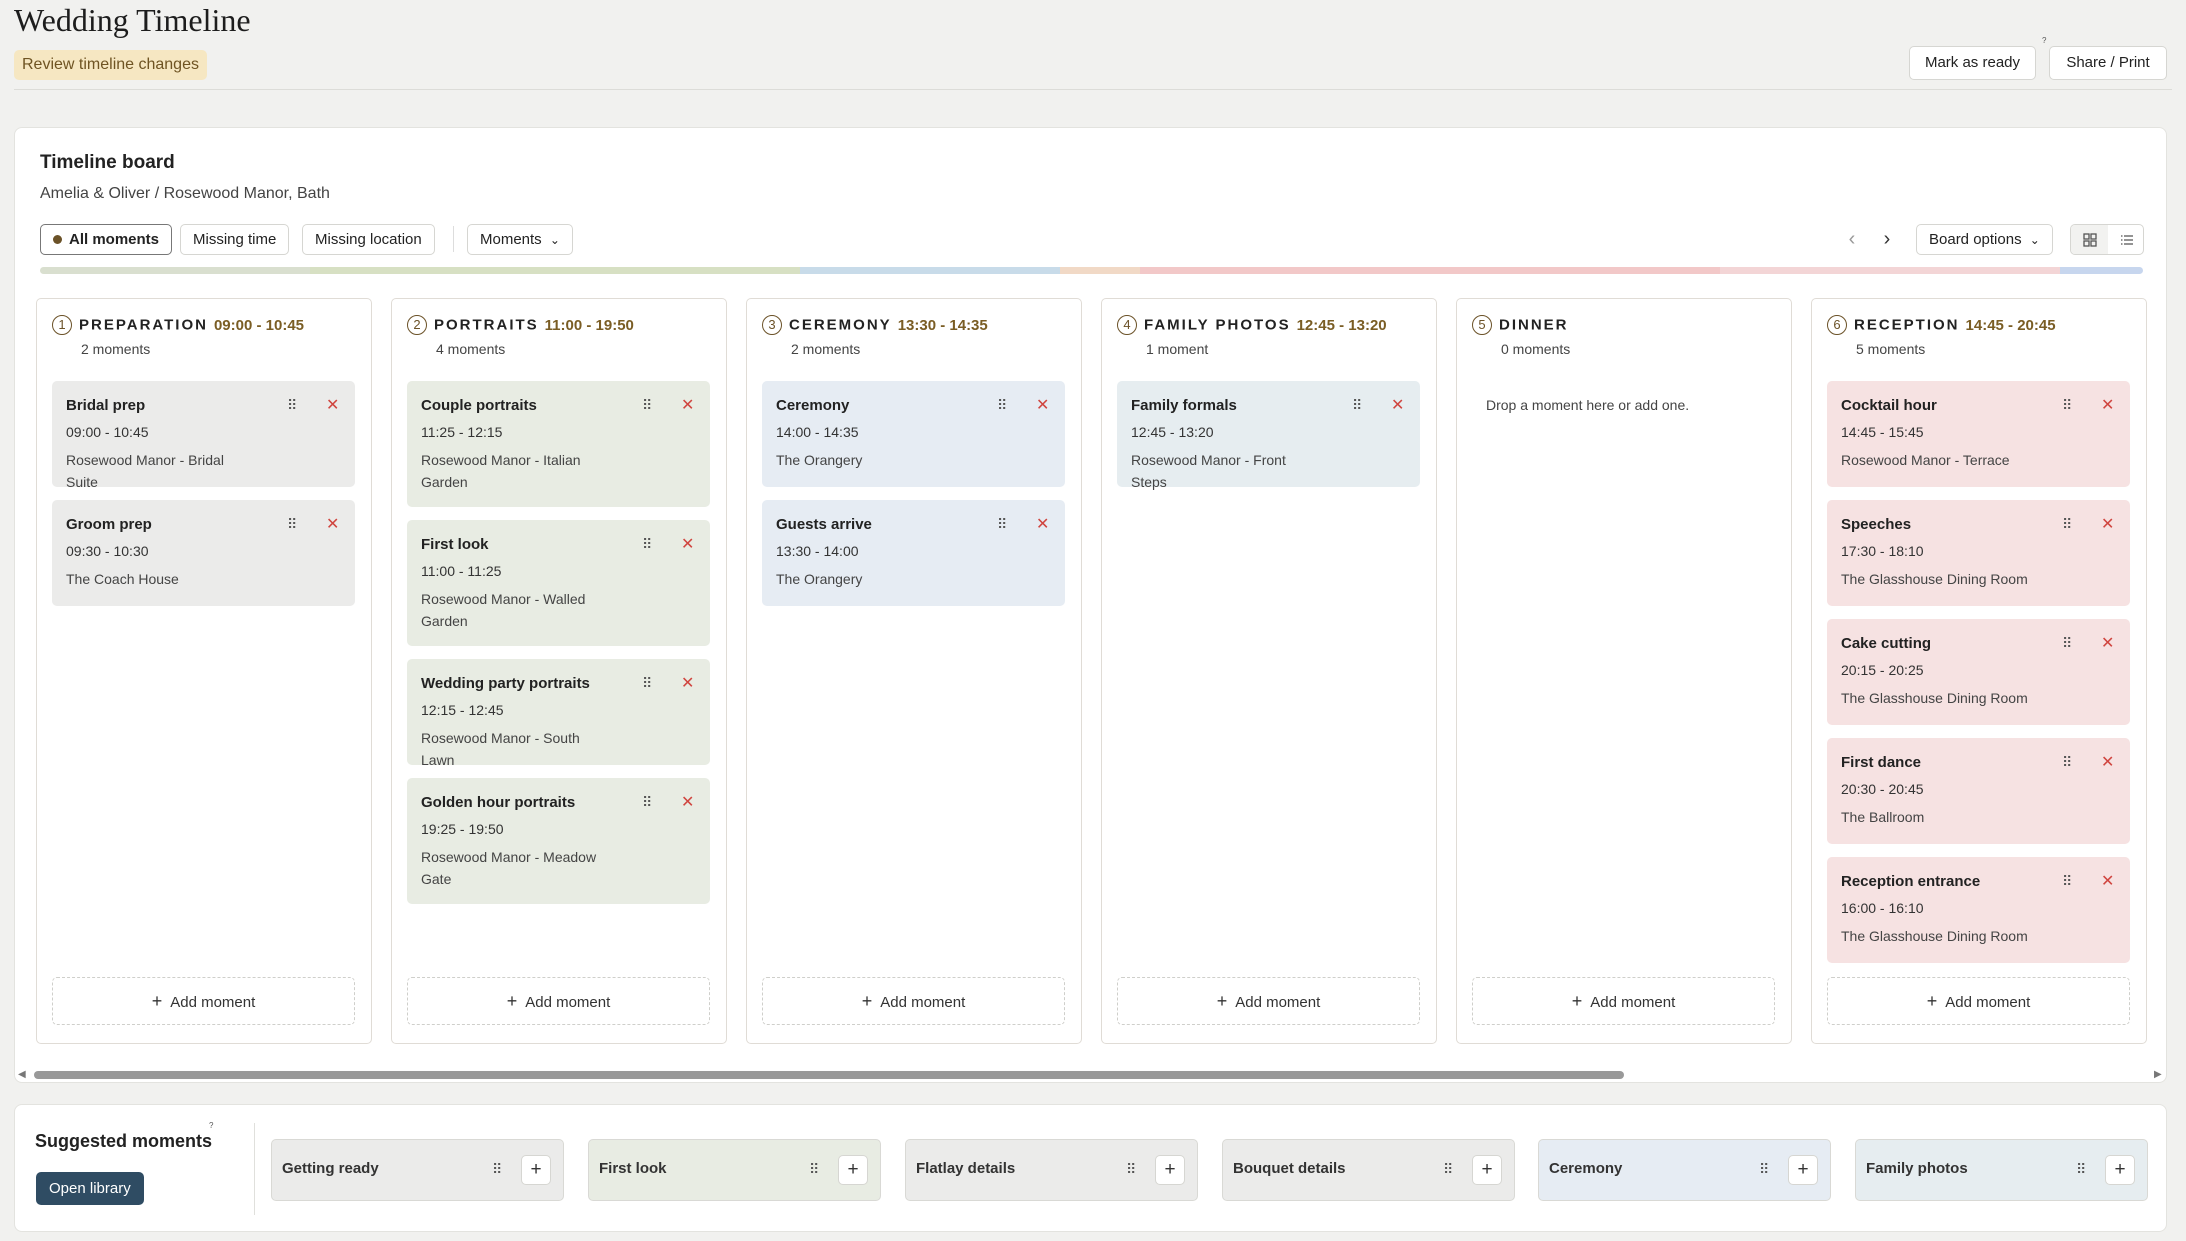  Describe the element at coordinates (1978, 791) in the screenshot. I see `moment-card: First dance 20:30 - 20:45 The Ballroom ⠿ ✕` at that location.